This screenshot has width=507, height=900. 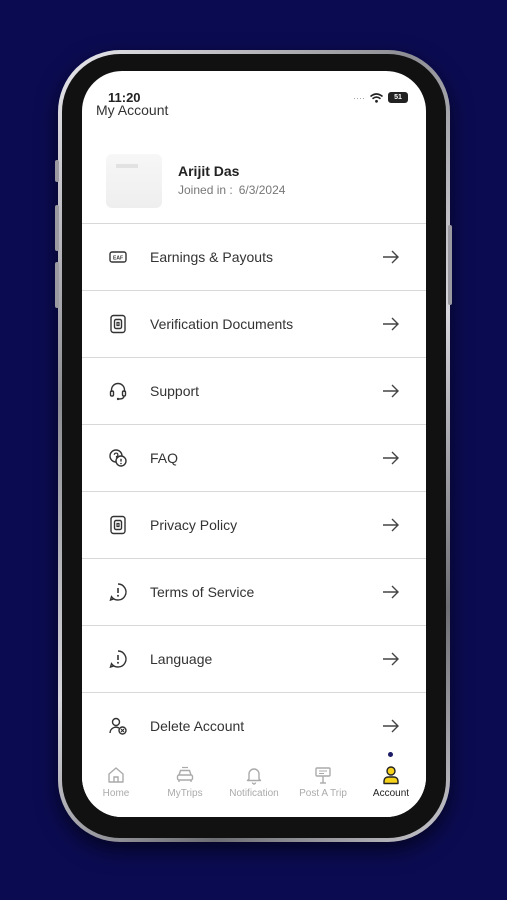 I want to click on car-icon, so click(x=185, y=774).